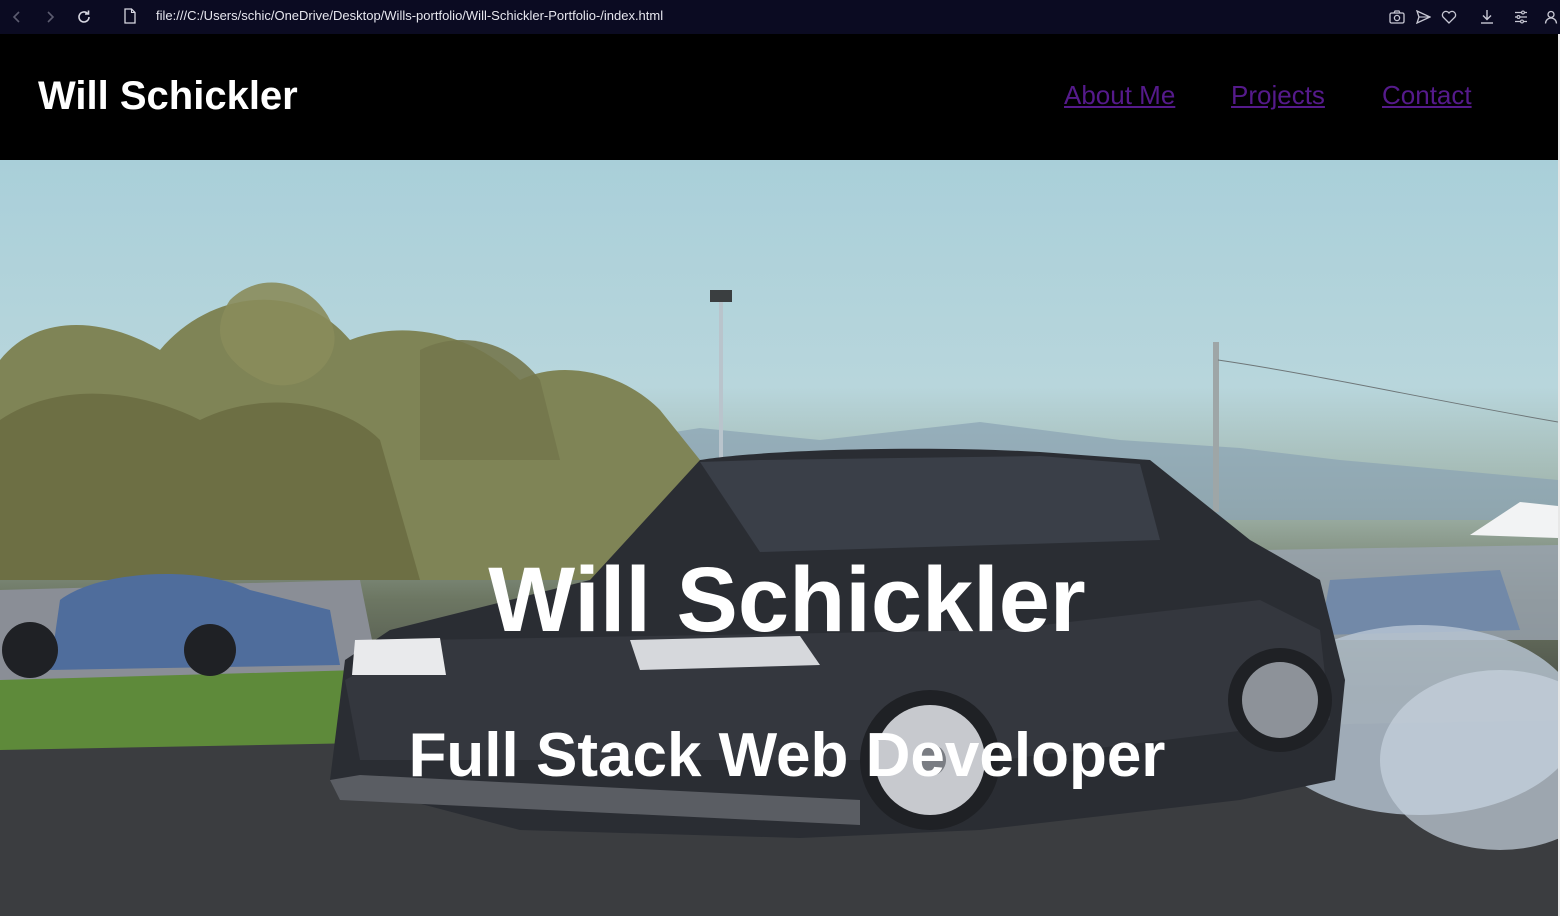 The width and height of the screenshot is (1560, 916). Describe the element at coordinates (1119, 95) in the screenshot. I see `nav-link-about-me: About Me` at that location.